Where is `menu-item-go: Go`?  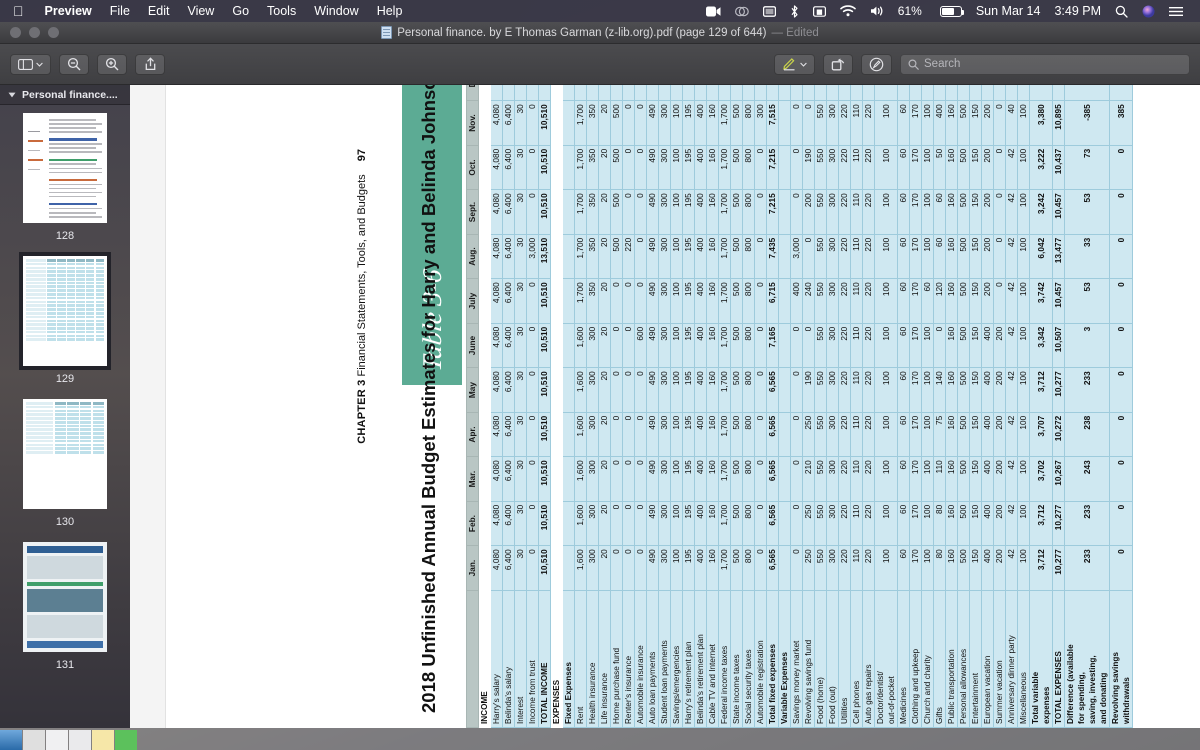
menu-item-go: Go is located at coordinates (240, 11).